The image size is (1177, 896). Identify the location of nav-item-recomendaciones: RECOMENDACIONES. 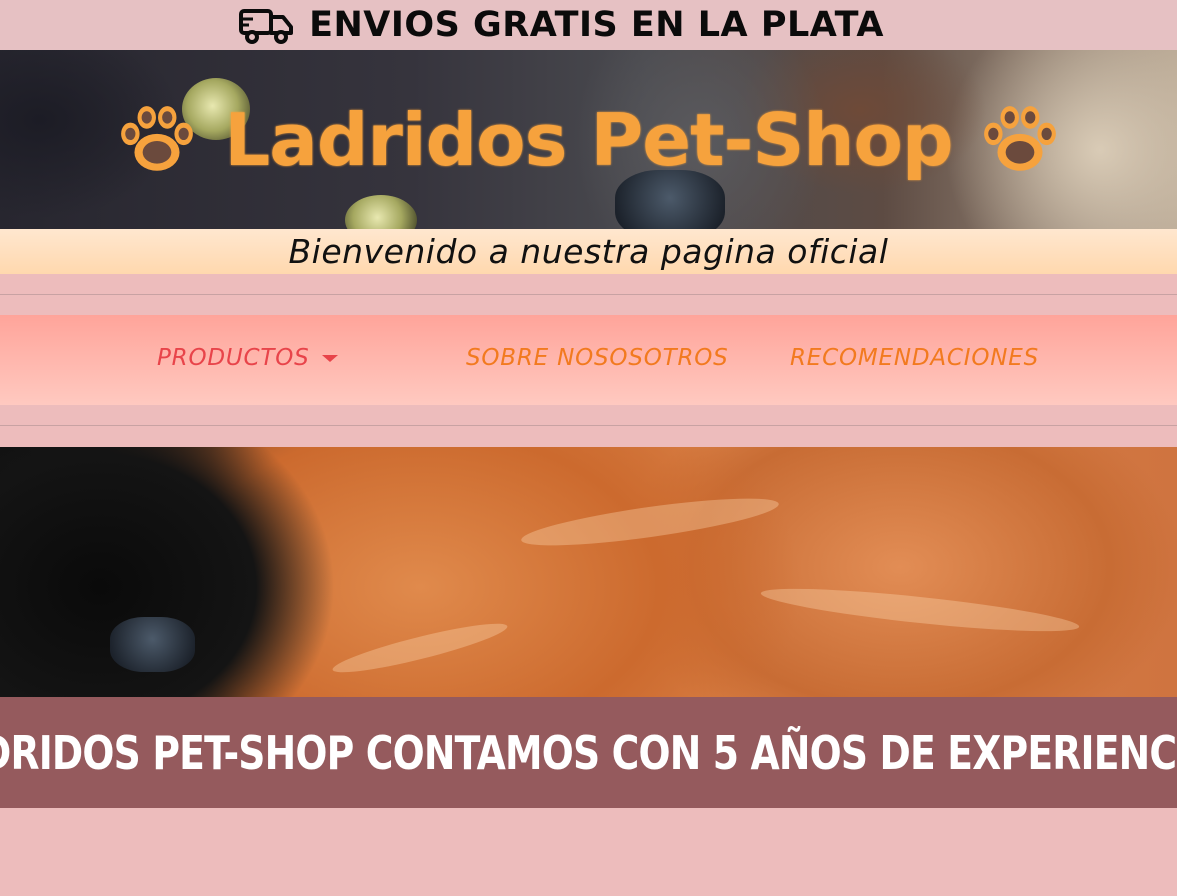
(914, 358).